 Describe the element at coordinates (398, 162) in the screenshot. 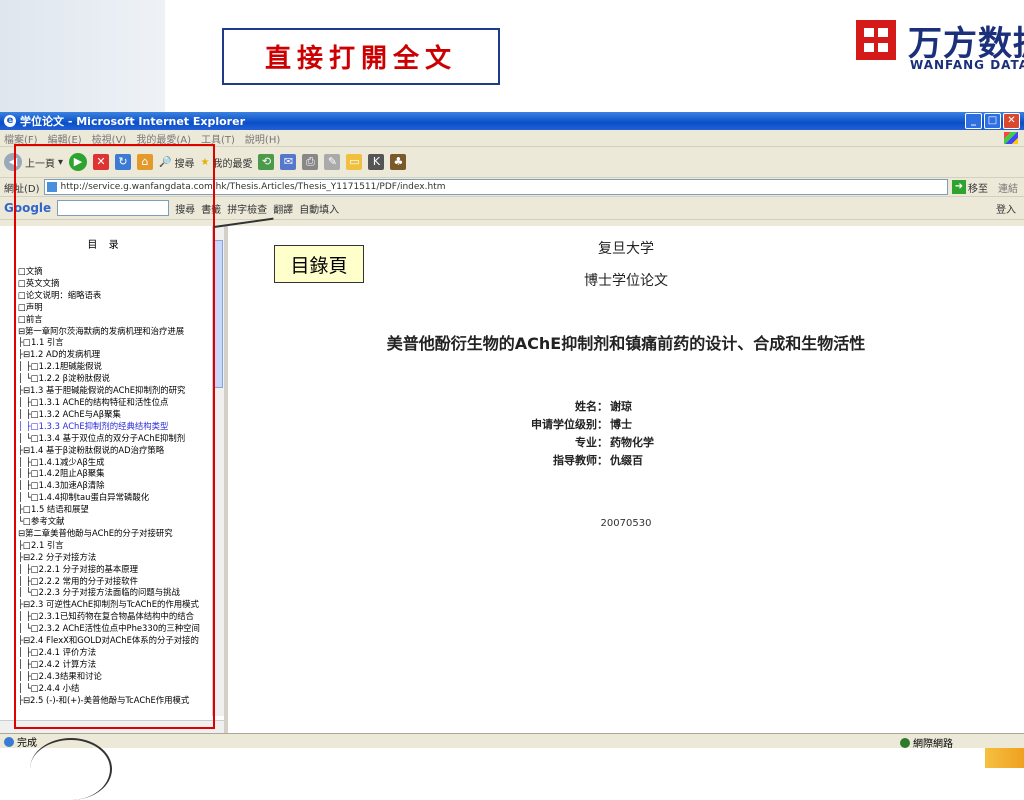

I see `messenger-icon: ♣` at that location.